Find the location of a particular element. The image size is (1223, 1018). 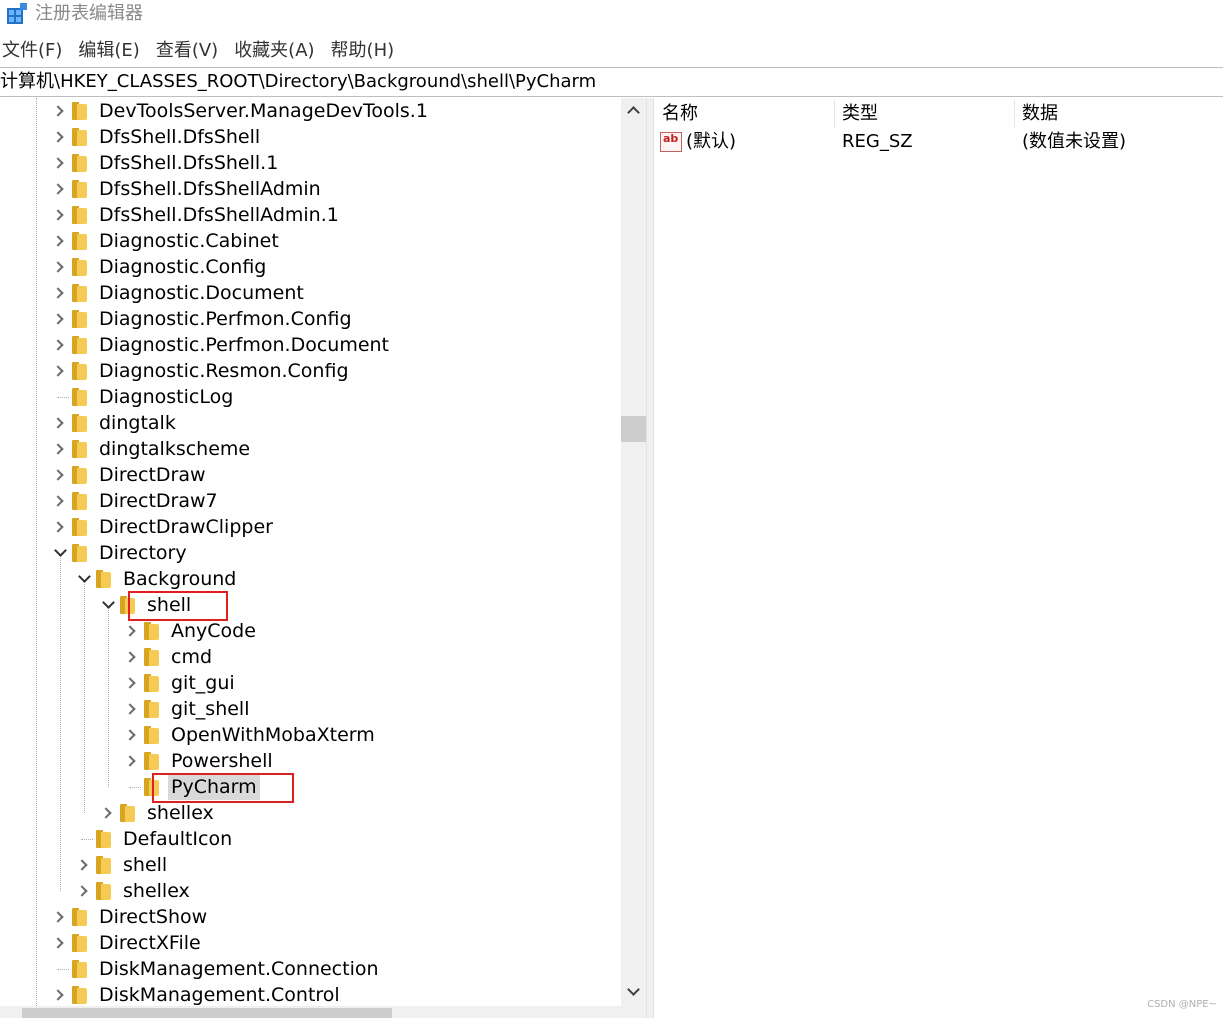

tree-horizontal-scrollbar is located at coordinates (323, 1012).